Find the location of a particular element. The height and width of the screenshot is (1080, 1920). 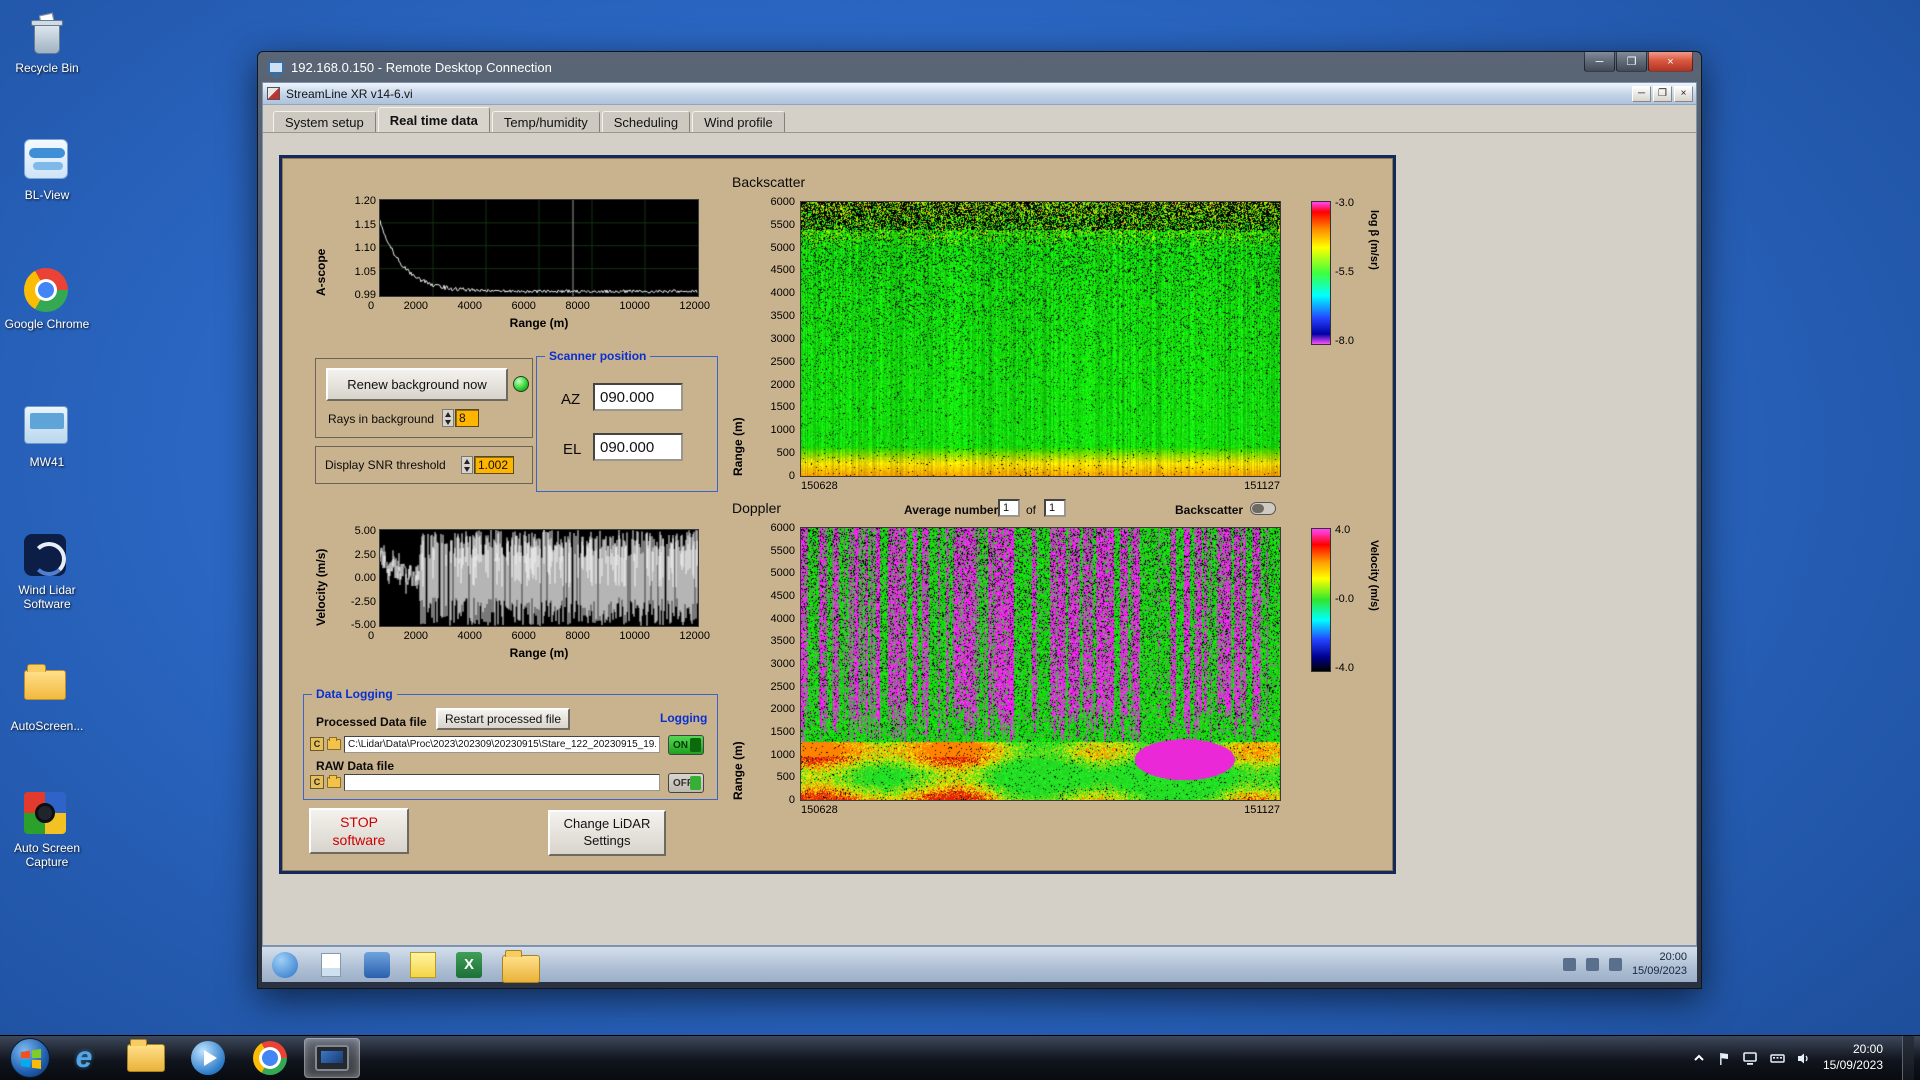

axis-tick-label: 2500 is located at coordinates (782, 361).